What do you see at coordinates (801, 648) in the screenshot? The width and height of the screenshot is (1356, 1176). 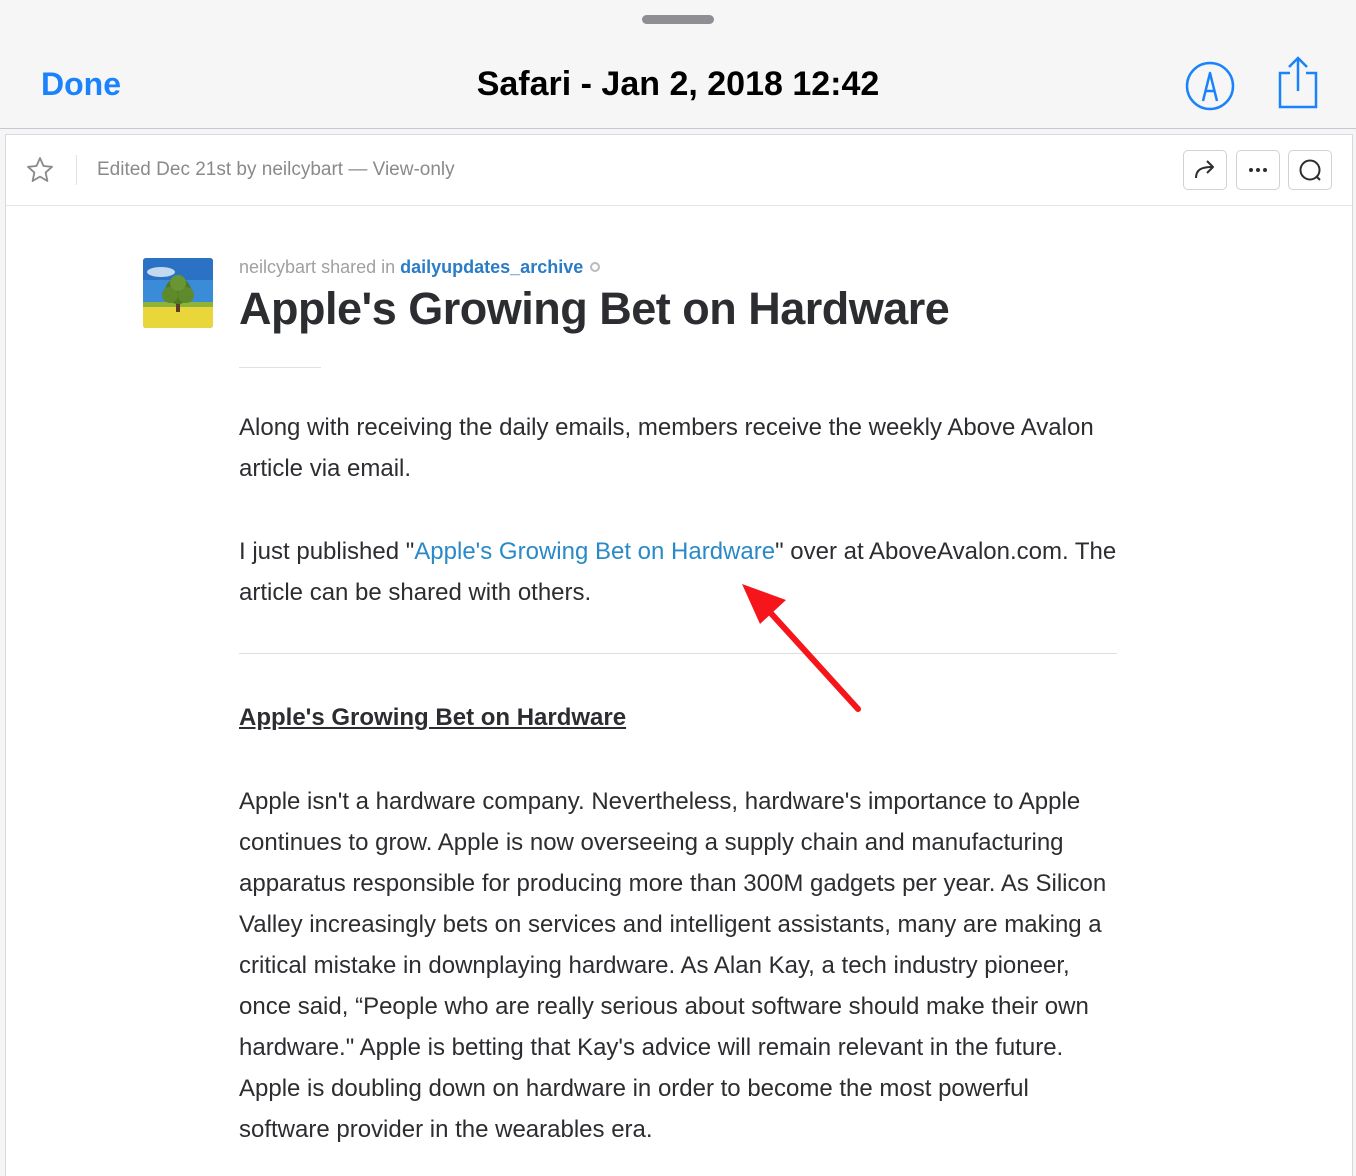 I see `red-arrow-annotation` at bounding box center [801, 648].